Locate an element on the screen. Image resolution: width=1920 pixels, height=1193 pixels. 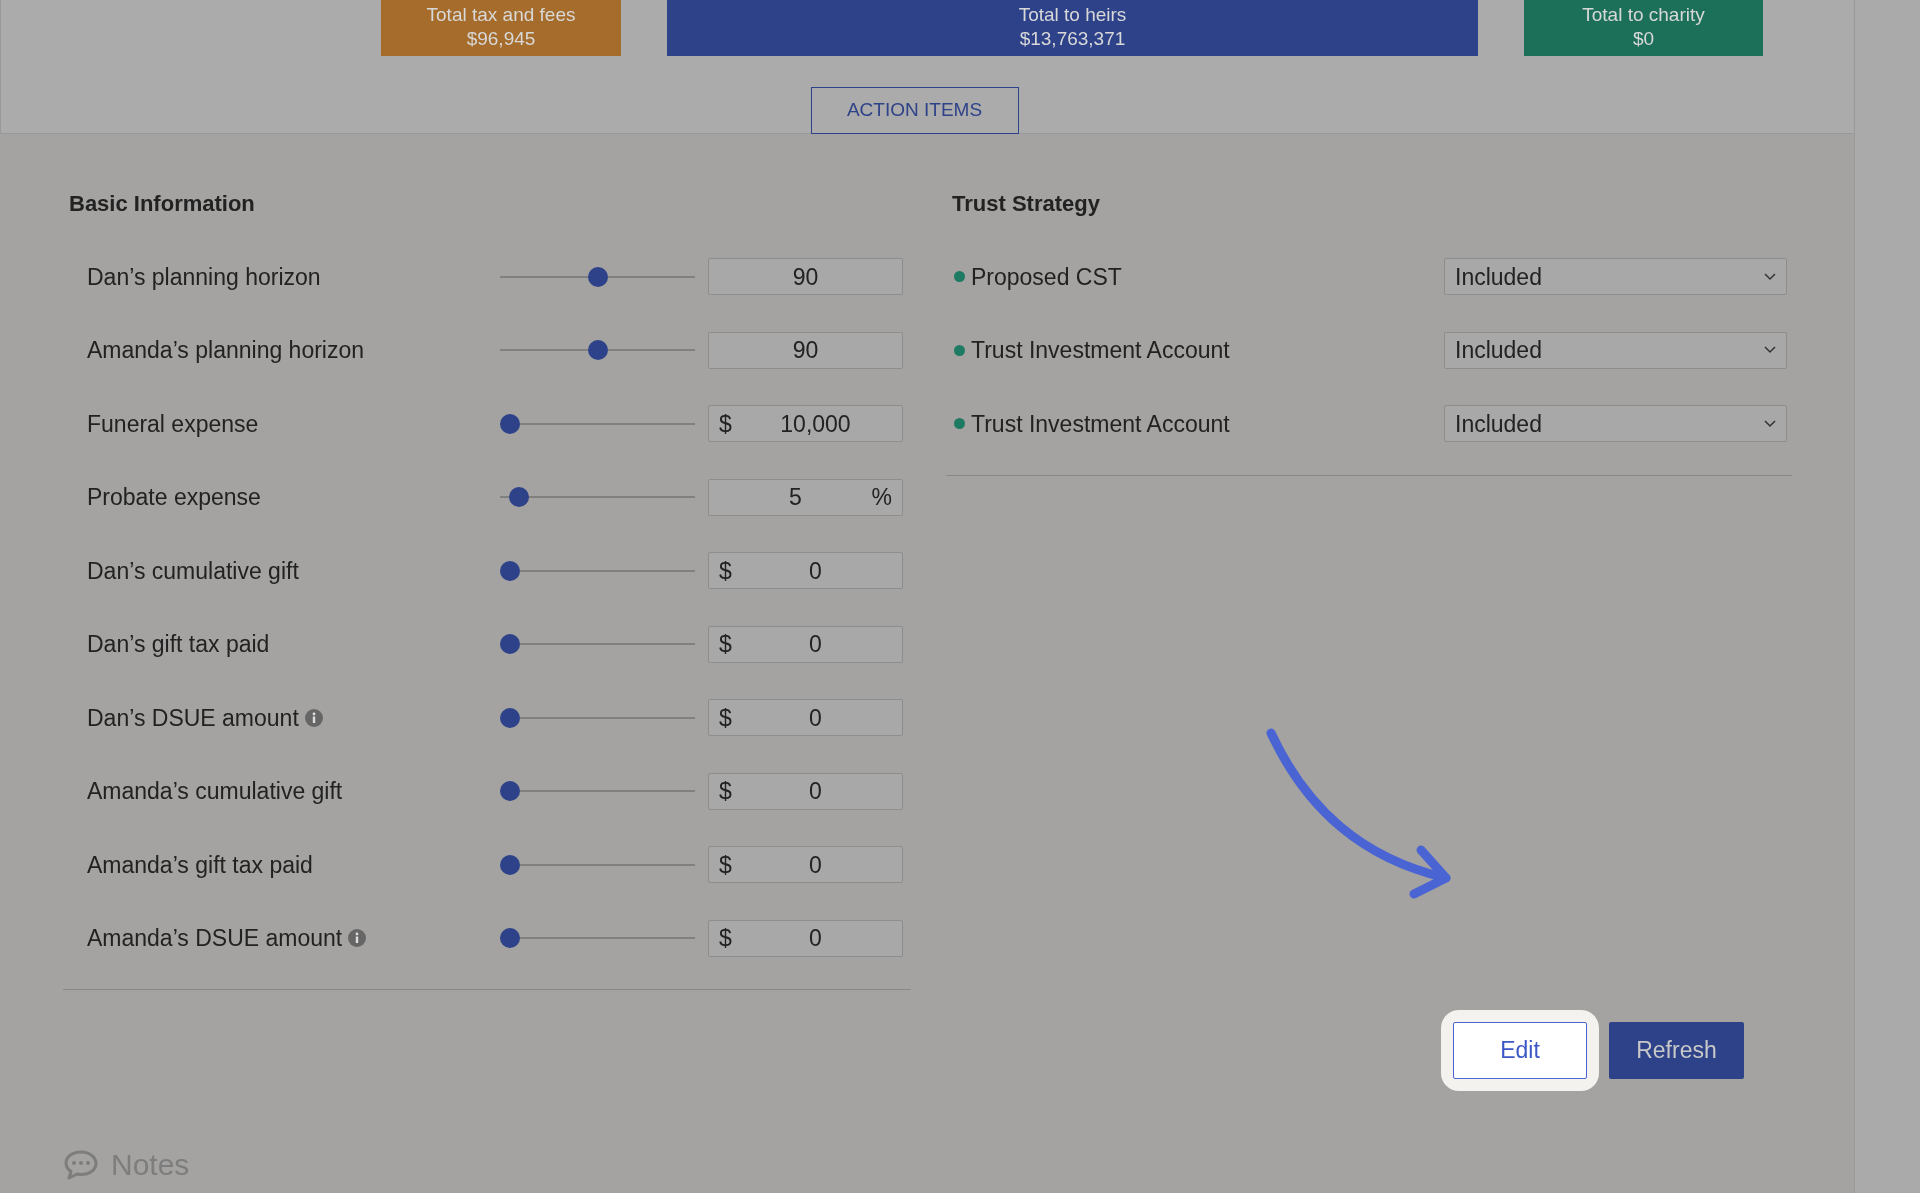
field-label: Amanda’s gift tax paid is located at coordinates (200, 865).